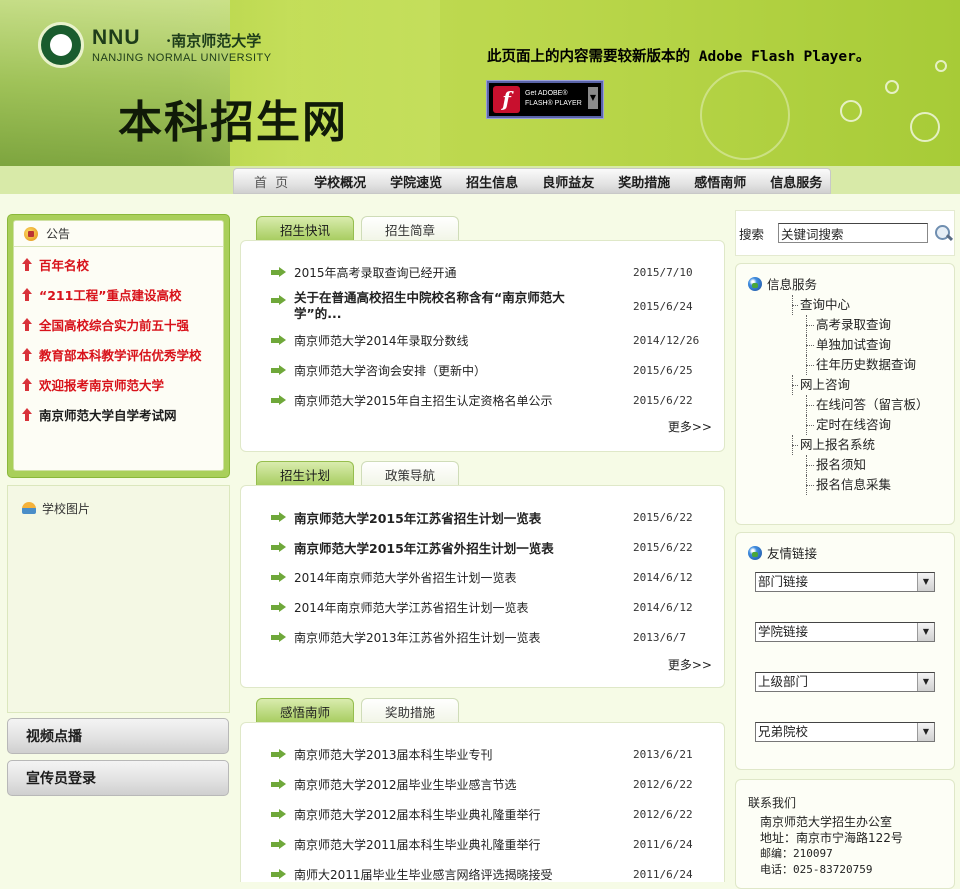 The width and height of the screenshot is (960, 889). I want to click on department-links-select: 部门链接 ▼, so click(845, 582).